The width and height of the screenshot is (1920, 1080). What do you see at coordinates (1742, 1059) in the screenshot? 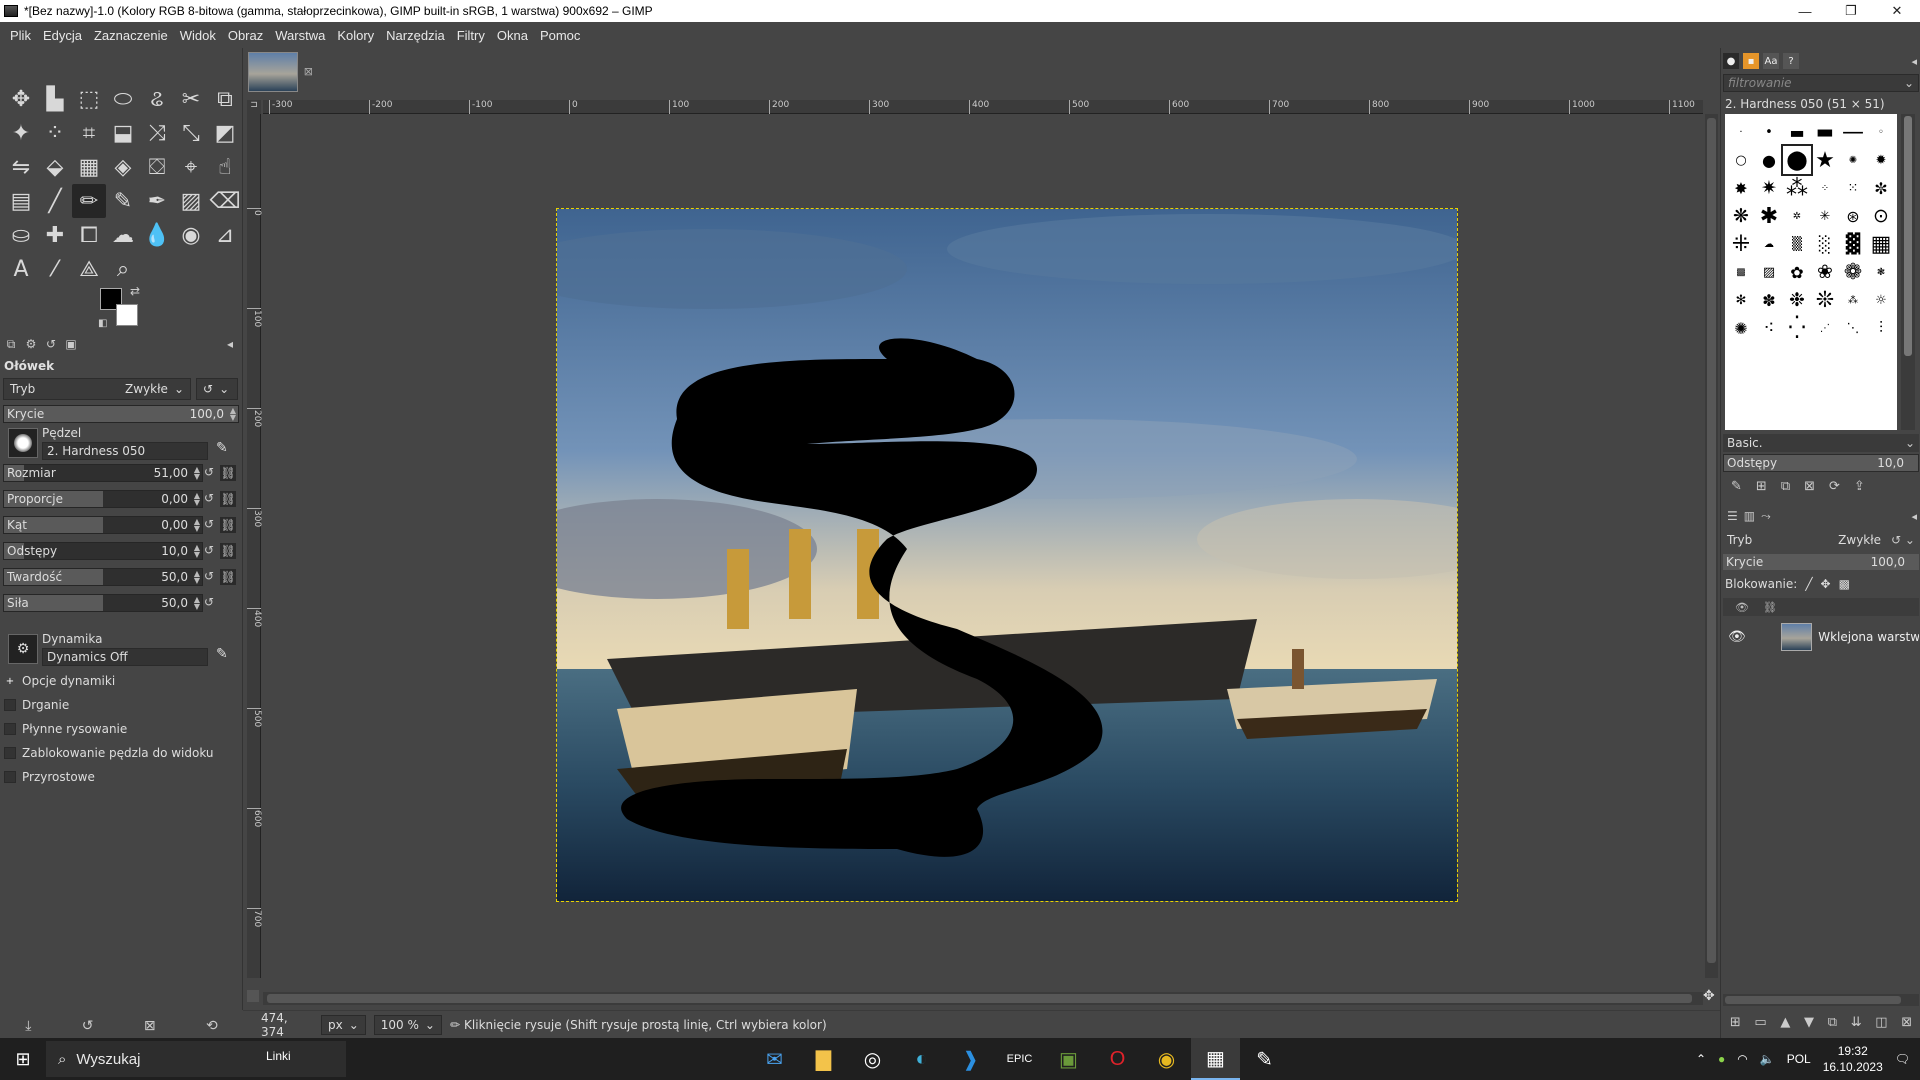
I see `wifi-icon: ◠` at bounding box center [1742, 1059].